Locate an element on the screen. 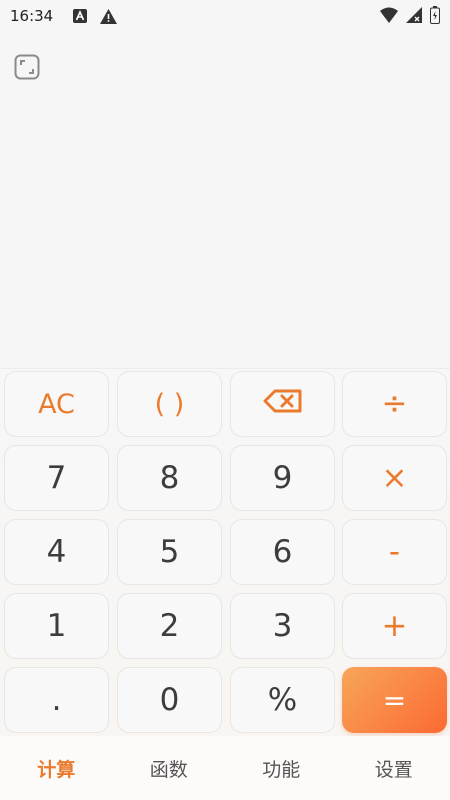 The width and height of the screenshot is (450, 800). add-button: + is located at coordinates (394, 626).